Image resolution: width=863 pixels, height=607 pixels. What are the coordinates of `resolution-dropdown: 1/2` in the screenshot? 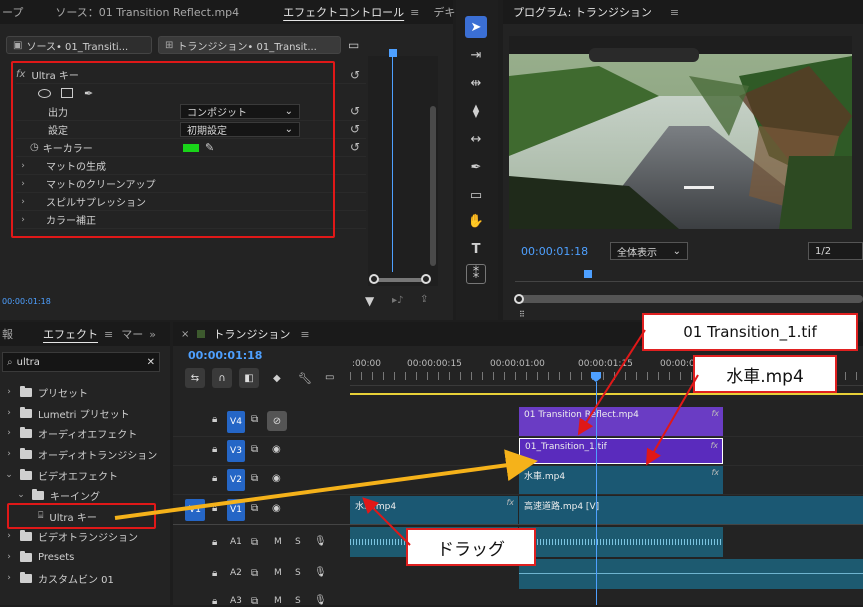 It's located at (835, 251).